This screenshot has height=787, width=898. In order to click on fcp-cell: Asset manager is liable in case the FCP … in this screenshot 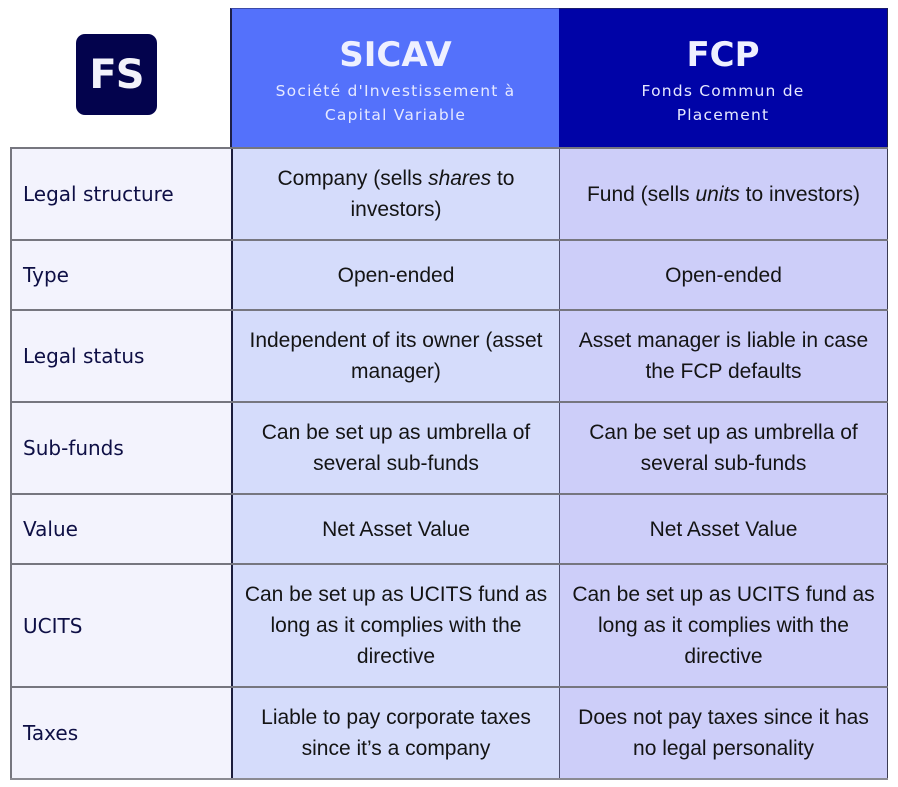, I will do `click(723, 356)`.